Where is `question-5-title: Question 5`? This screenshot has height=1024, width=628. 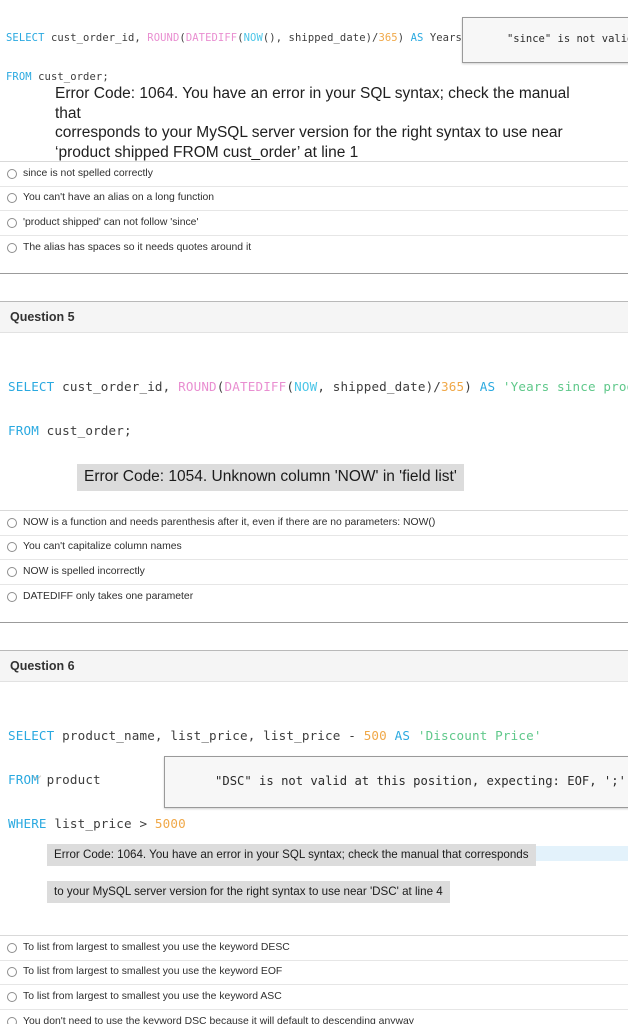
question-5-title: Question 5 is located at coordinates (42, 317).